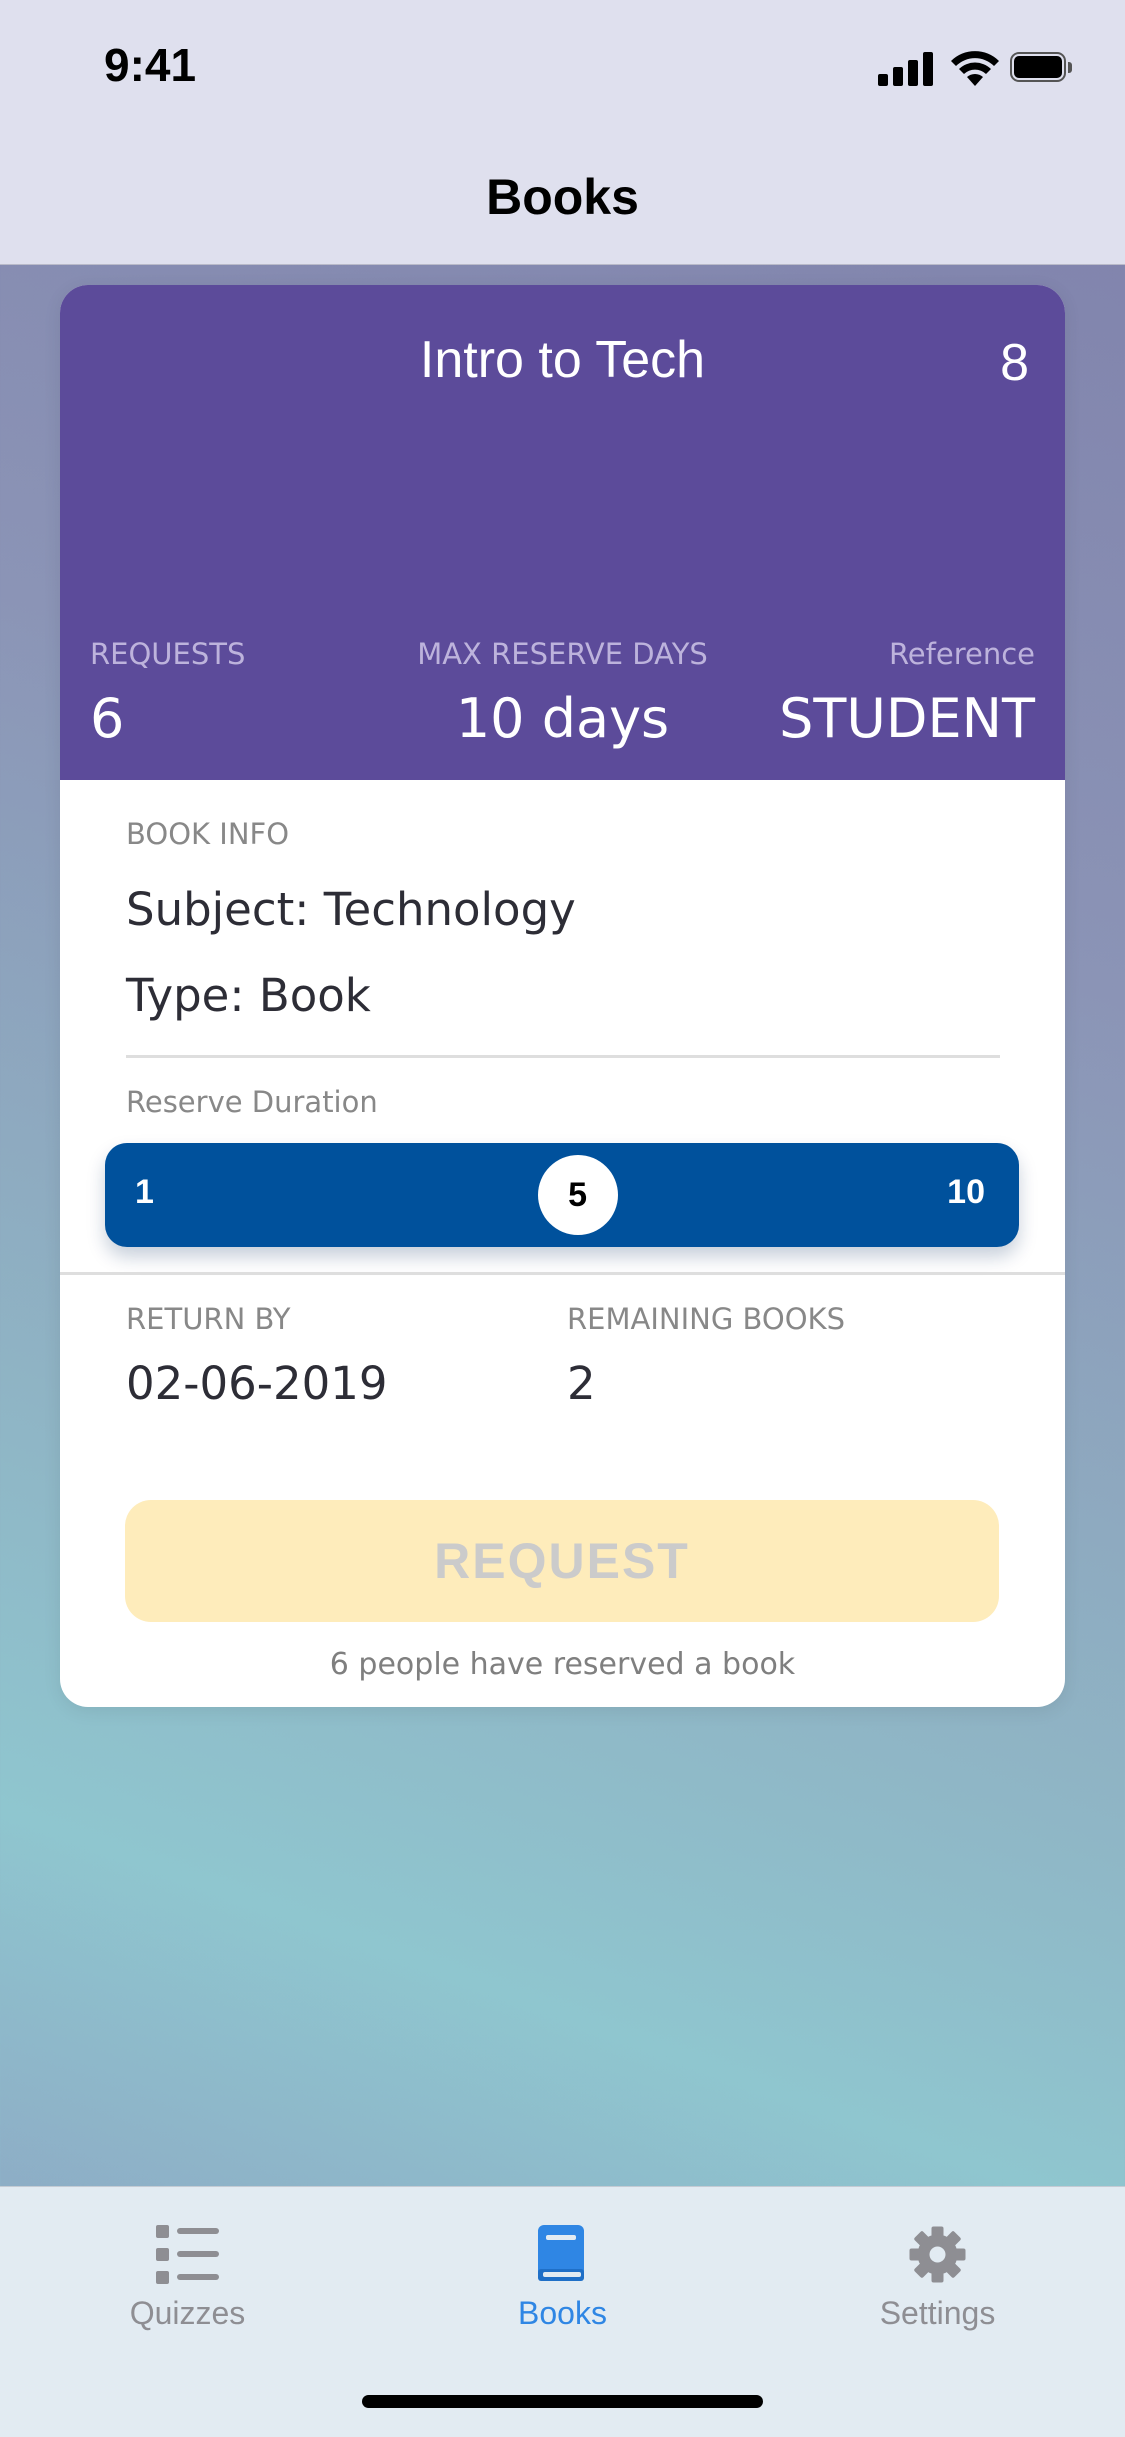 The width and height of the screenshot is (1125, 2437). I want to click on return-by-label: RETURN BY, so click(208, 1319).